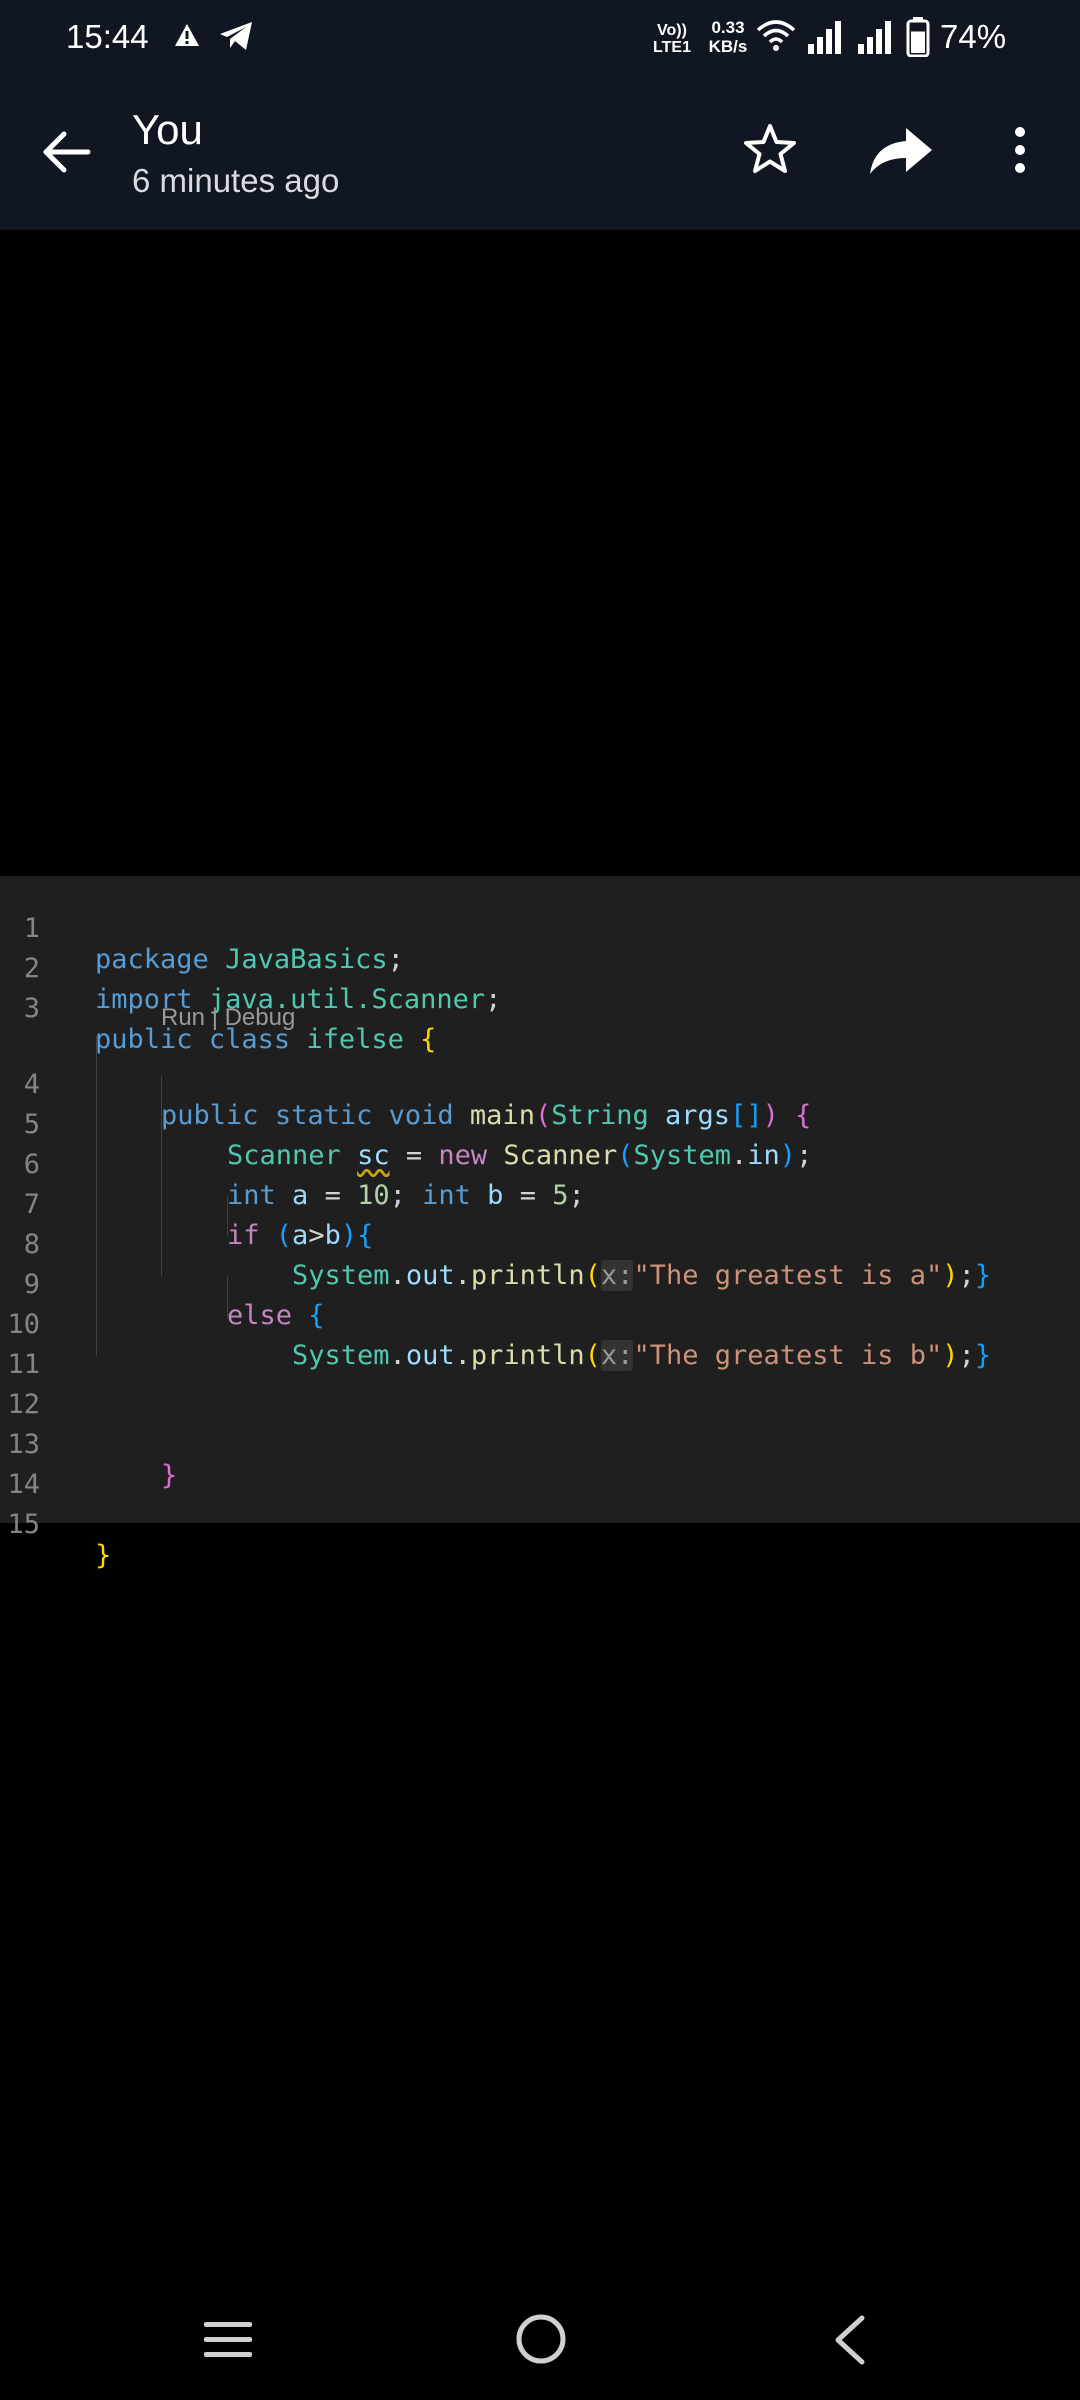  I want to click on app-bar: You 6 minutes ago, so click(540, 155).